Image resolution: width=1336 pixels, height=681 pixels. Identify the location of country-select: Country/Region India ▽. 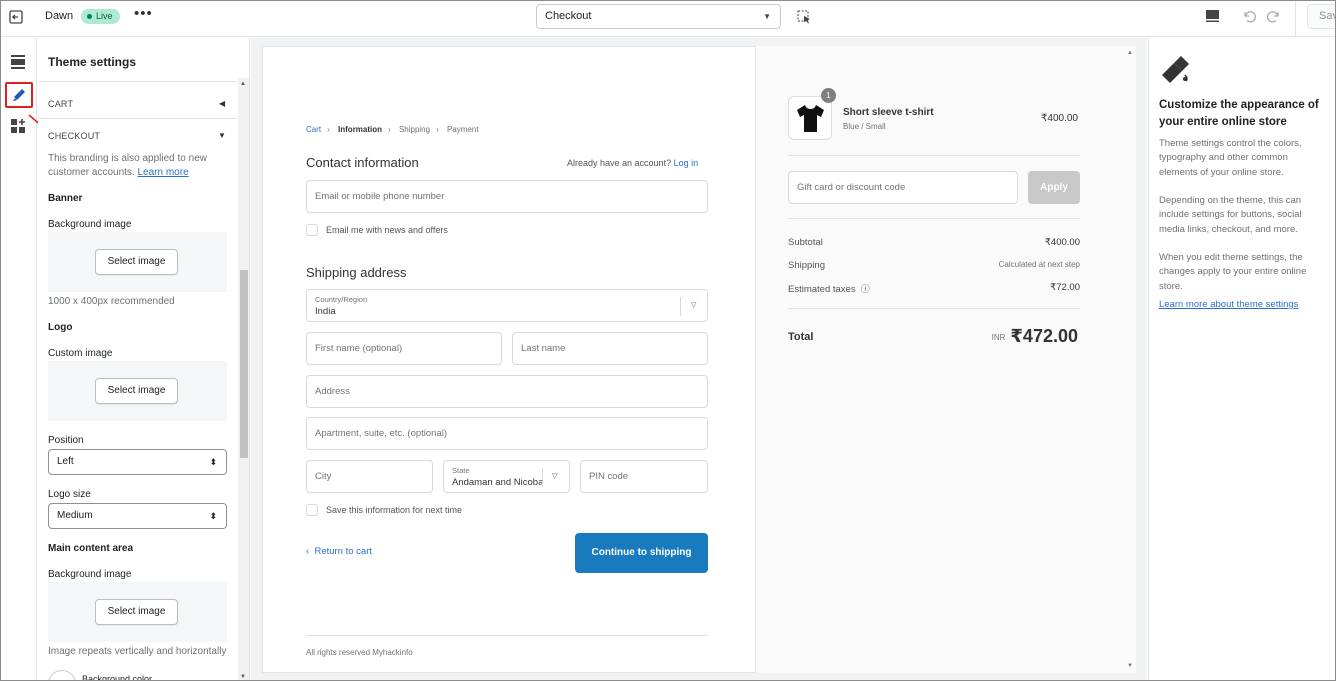
(507, 305).